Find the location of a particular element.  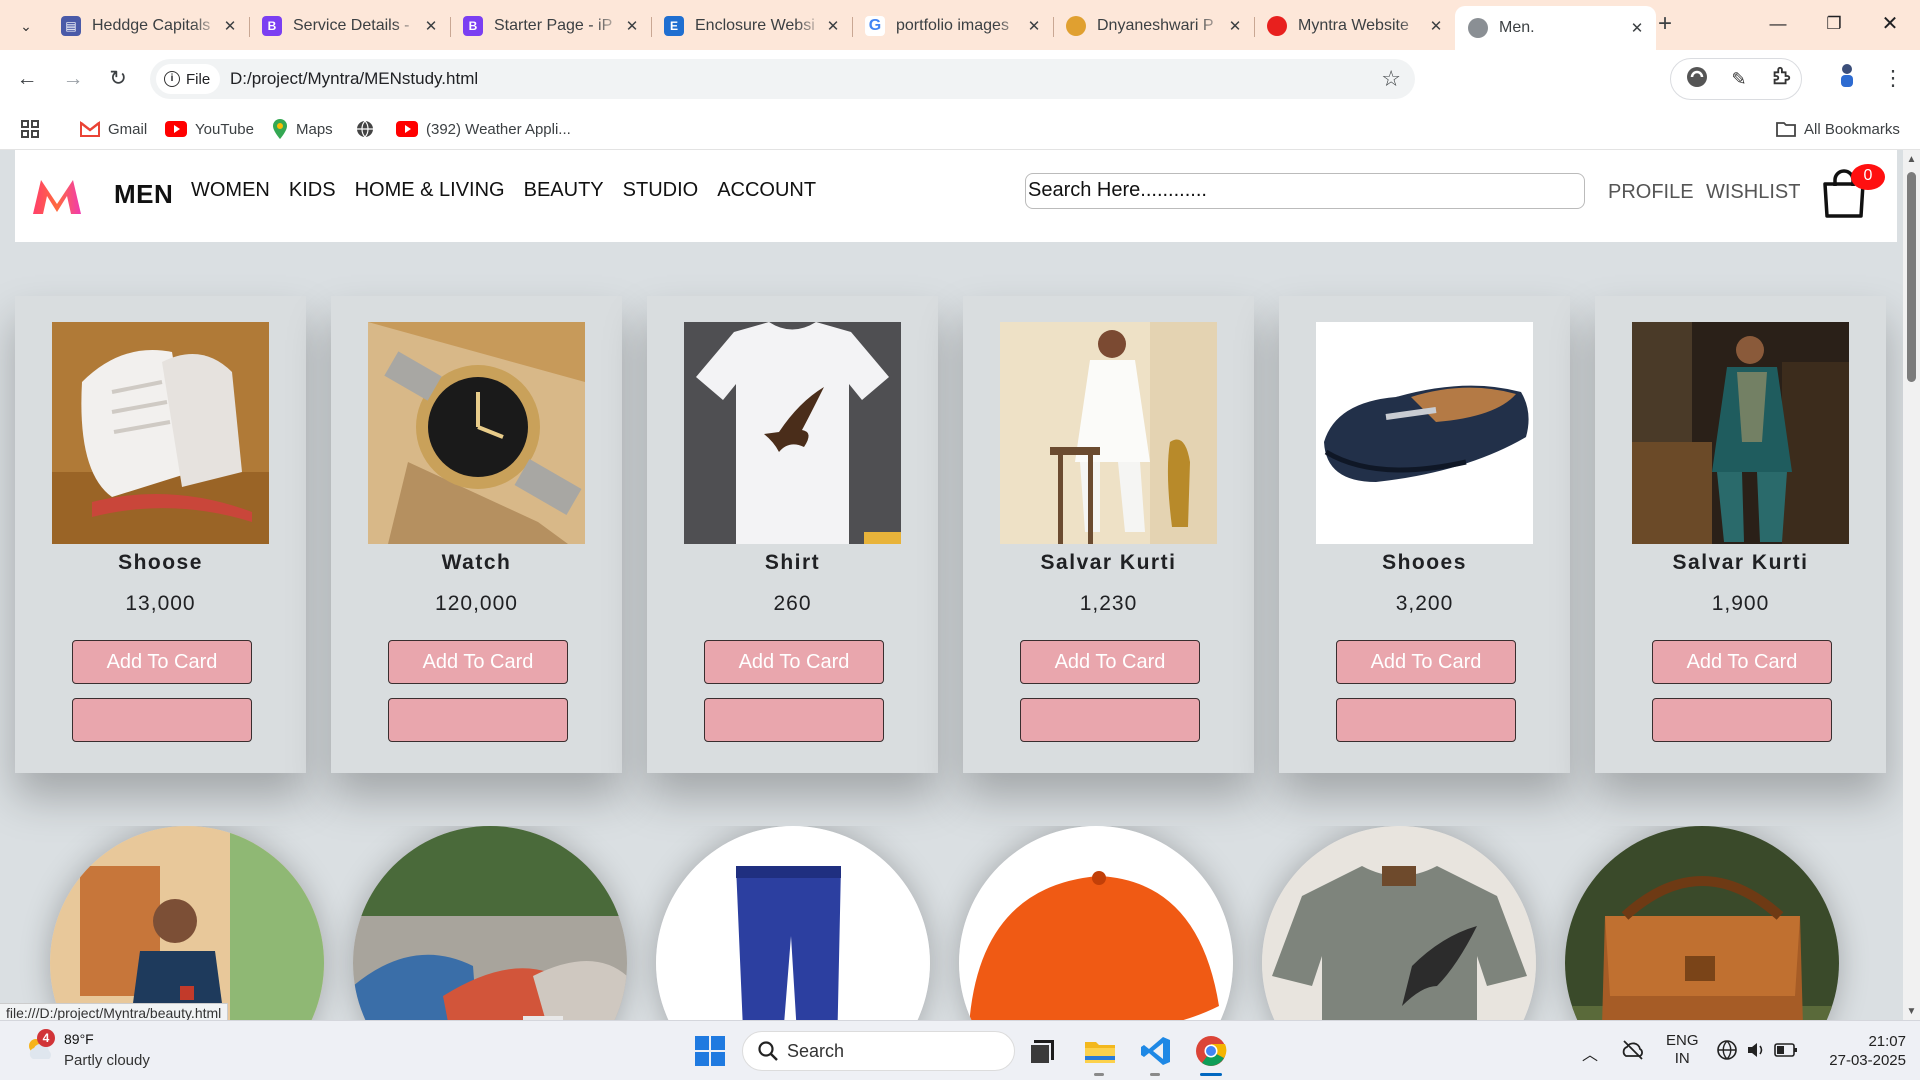

profile-avatar-icon is located at coordinates (1847, 77).